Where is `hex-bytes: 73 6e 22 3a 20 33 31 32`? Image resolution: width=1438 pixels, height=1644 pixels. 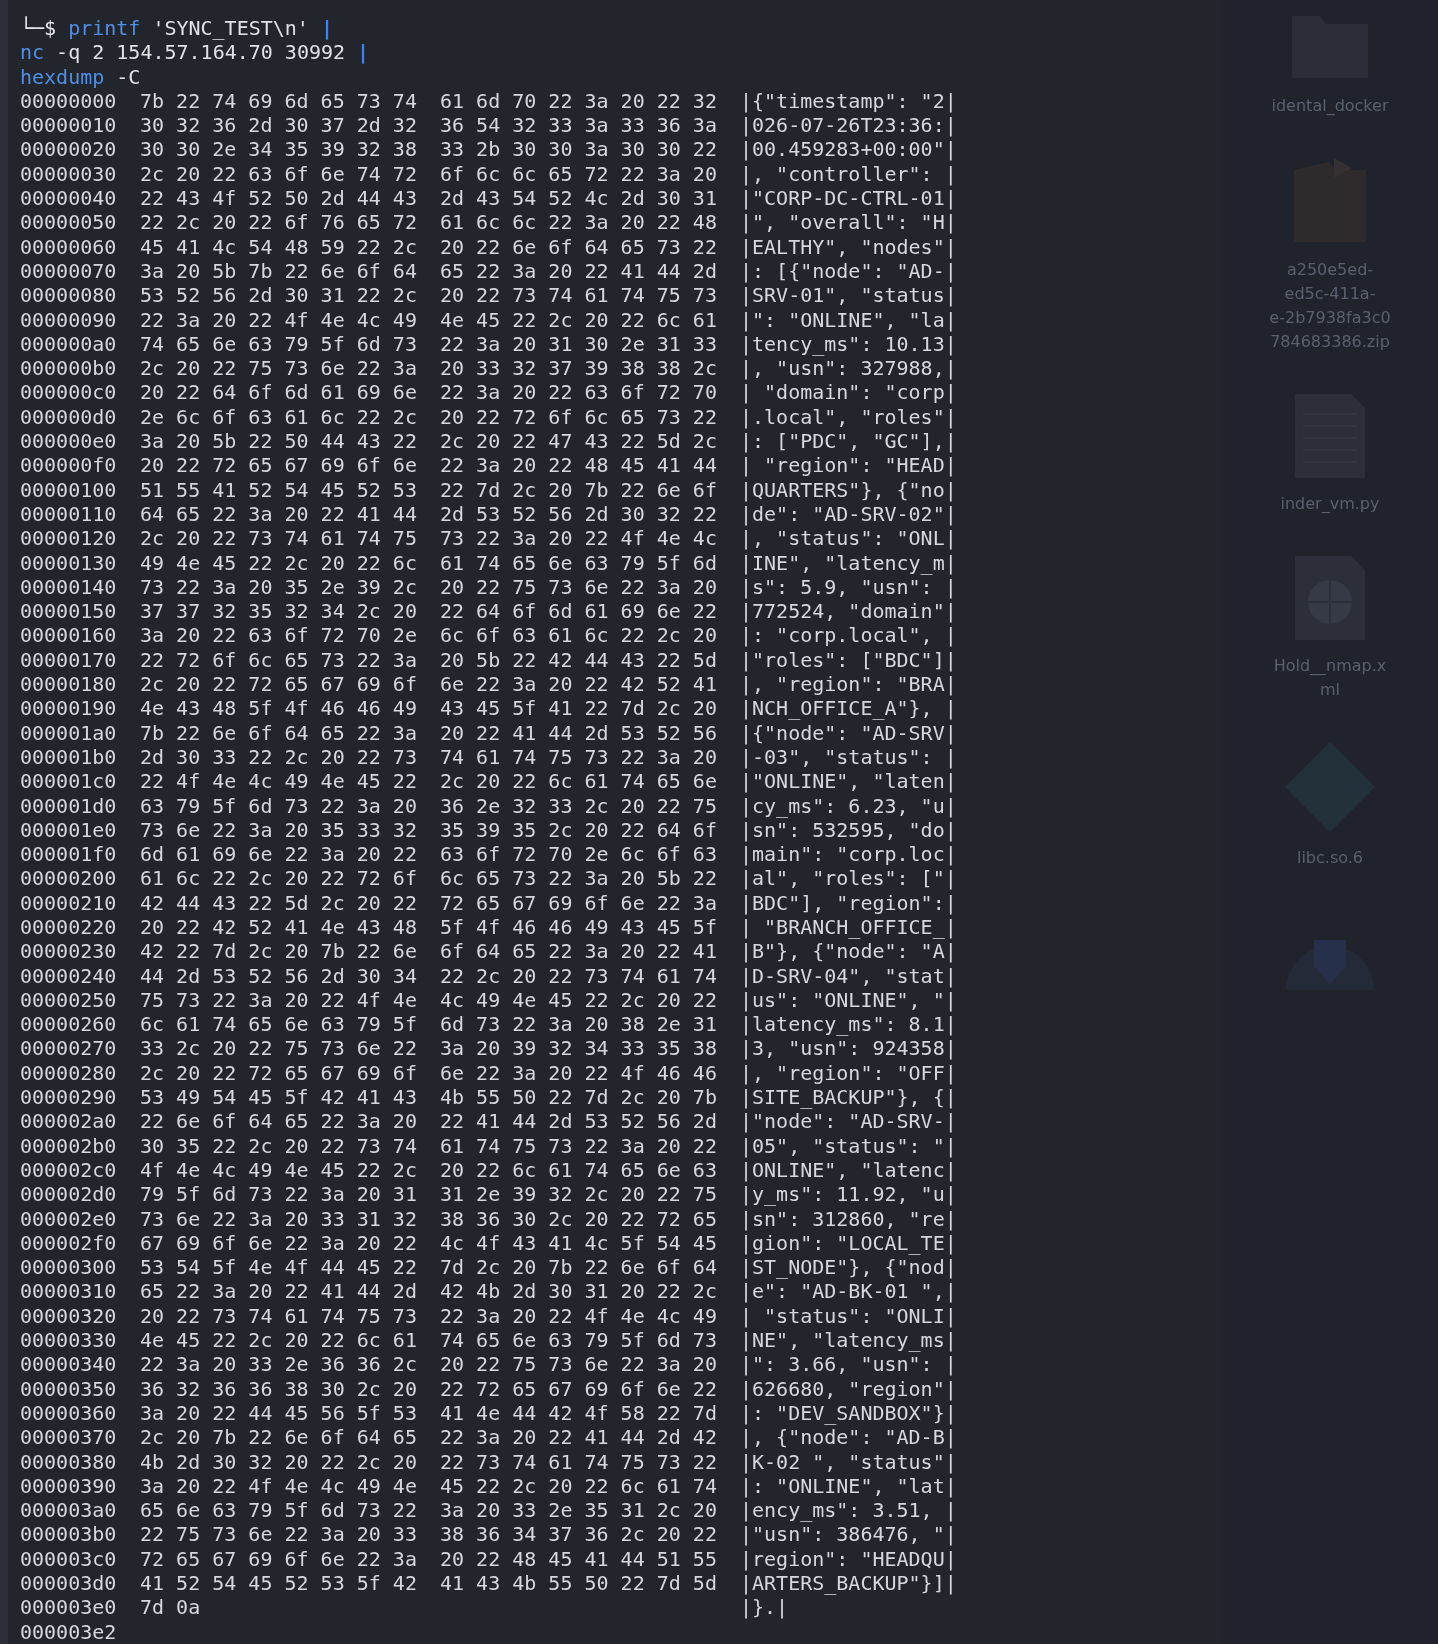
hex-bytes: 73 6e 22 3a 20 33 31 32 is located at coordinates (279, 1218).